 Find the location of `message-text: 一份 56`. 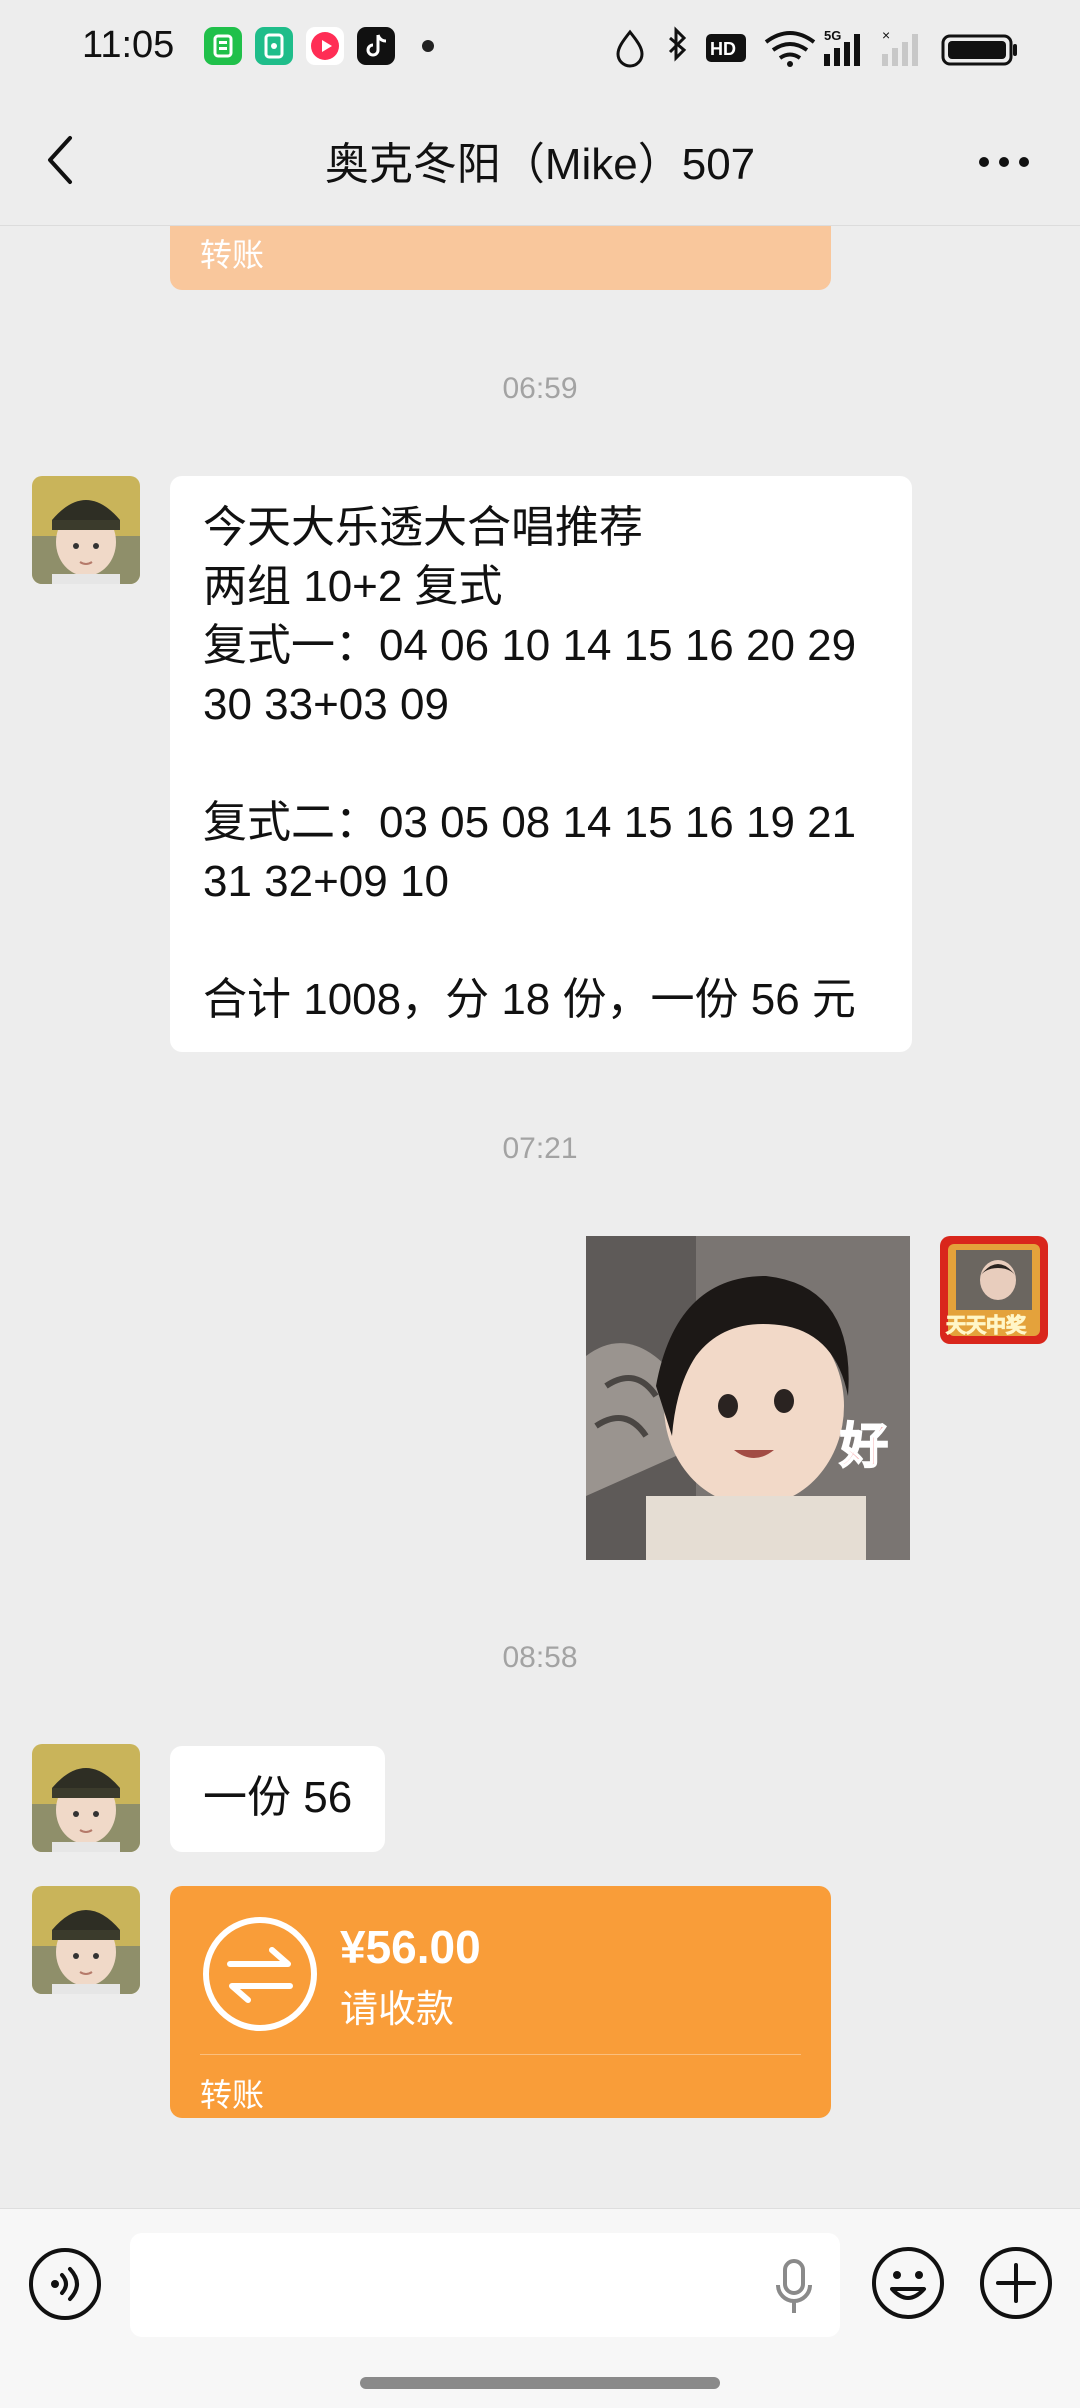

message-text: 一份 56 is located at coordinates (278, 1797).